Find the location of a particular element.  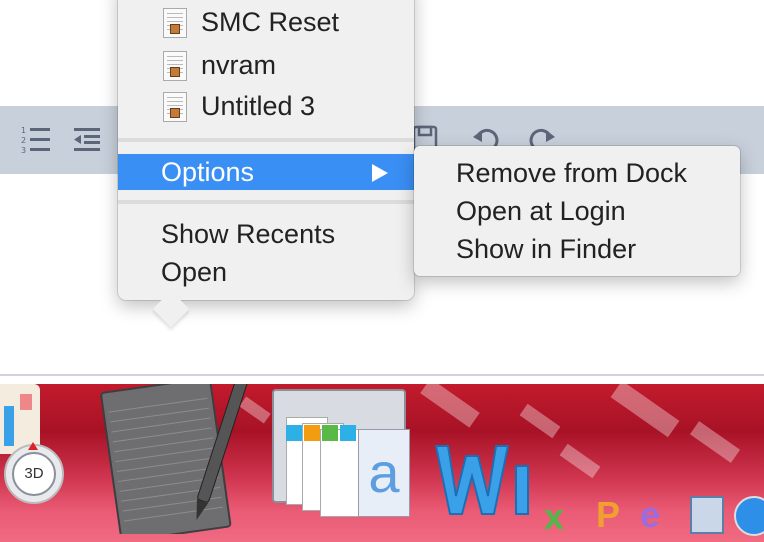

menu-item-label: Open at Login is located at coordinates (541, 211).